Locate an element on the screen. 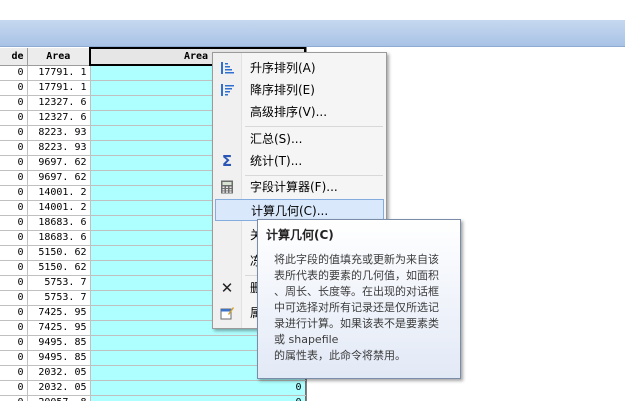 The height and width of the screenshot is (401, 625). menu-separator is located at coordinates (314, 126).